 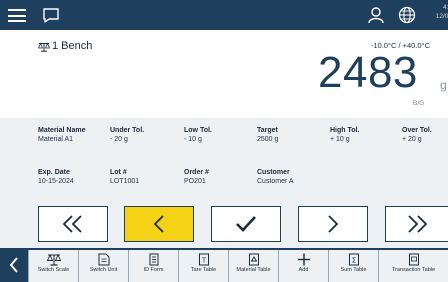 What do you see at coordinates (17, 15) in the screenshot?
I see `menu-icon` at bounding box center [17, 15].